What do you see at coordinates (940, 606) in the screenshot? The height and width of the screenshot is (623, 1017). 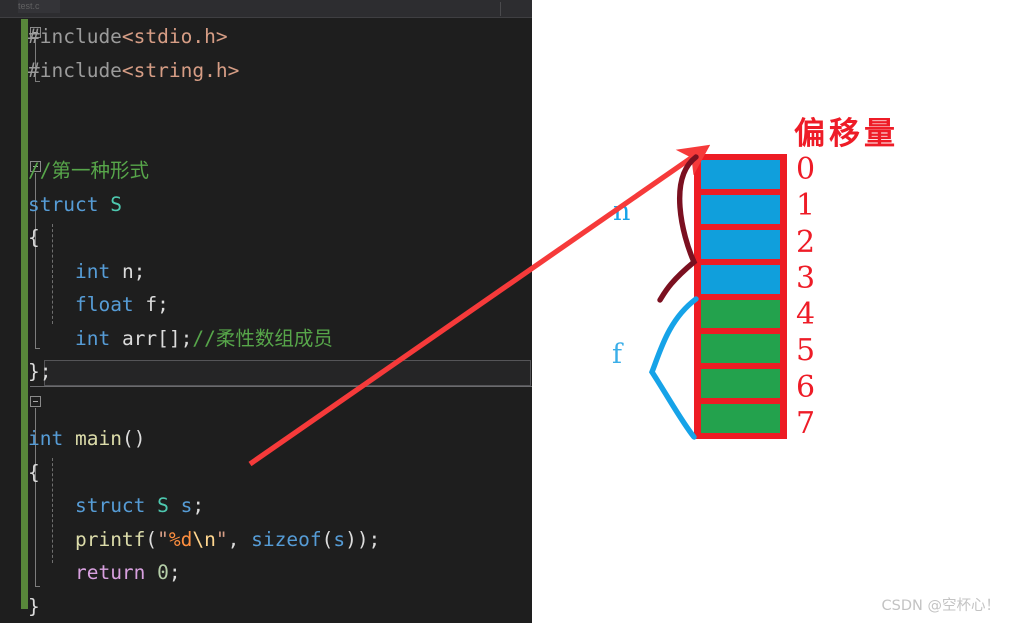 I see `watermark: CSDN @空杯心！` at bounding box center [940, 606].